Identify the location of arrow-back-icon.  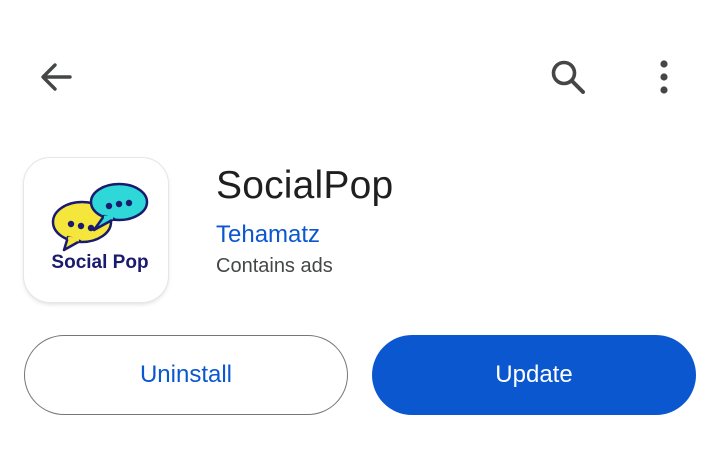
(56, 77).